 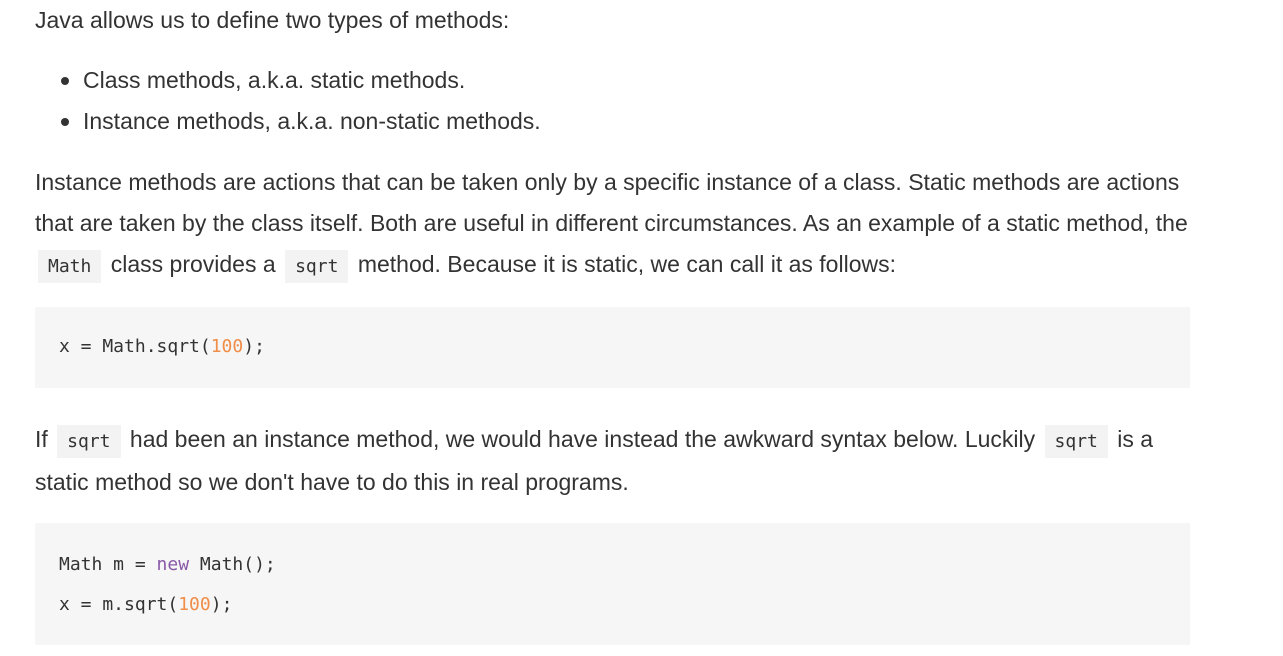 I want to click on code-line: x = m.sqrt(100);, so click(x=612, y=605).